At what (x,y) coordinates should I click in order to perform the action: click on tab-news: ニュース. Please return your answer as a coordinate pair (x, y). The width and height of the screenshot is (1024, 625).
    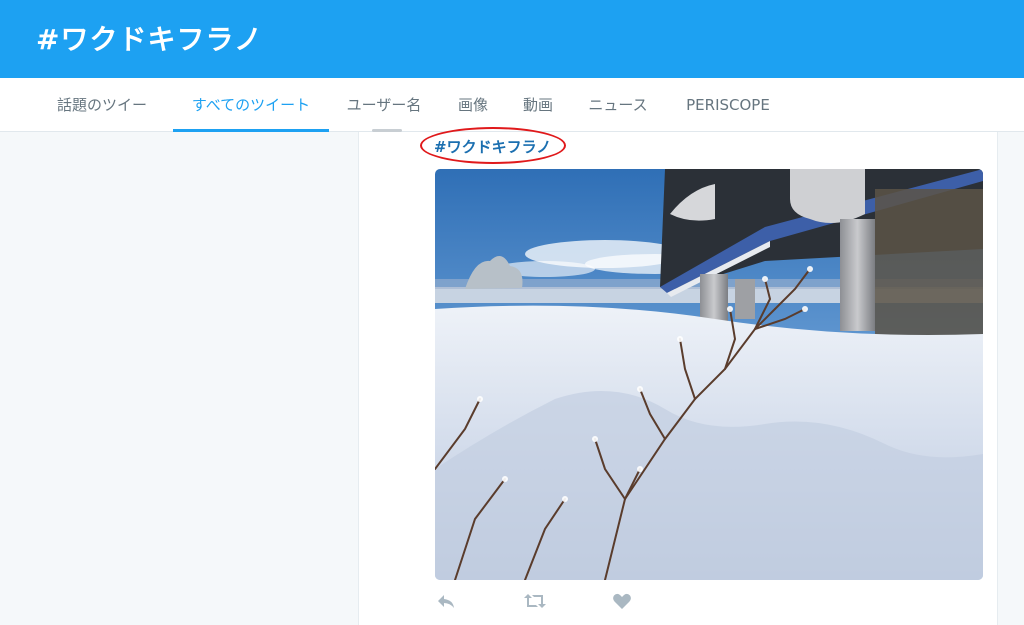
    Looking at the image, I should click on (618, 105).